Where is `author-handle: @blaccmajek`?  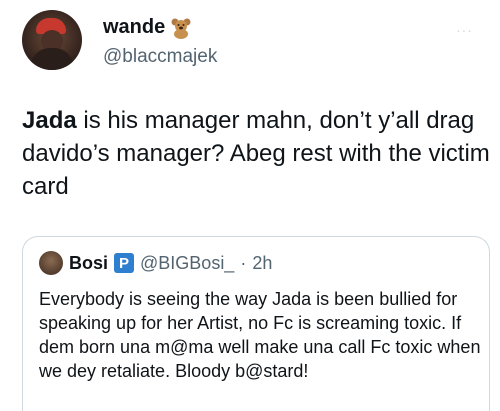
author-handle: @blaccmajek is located at coordinates (160, 57).